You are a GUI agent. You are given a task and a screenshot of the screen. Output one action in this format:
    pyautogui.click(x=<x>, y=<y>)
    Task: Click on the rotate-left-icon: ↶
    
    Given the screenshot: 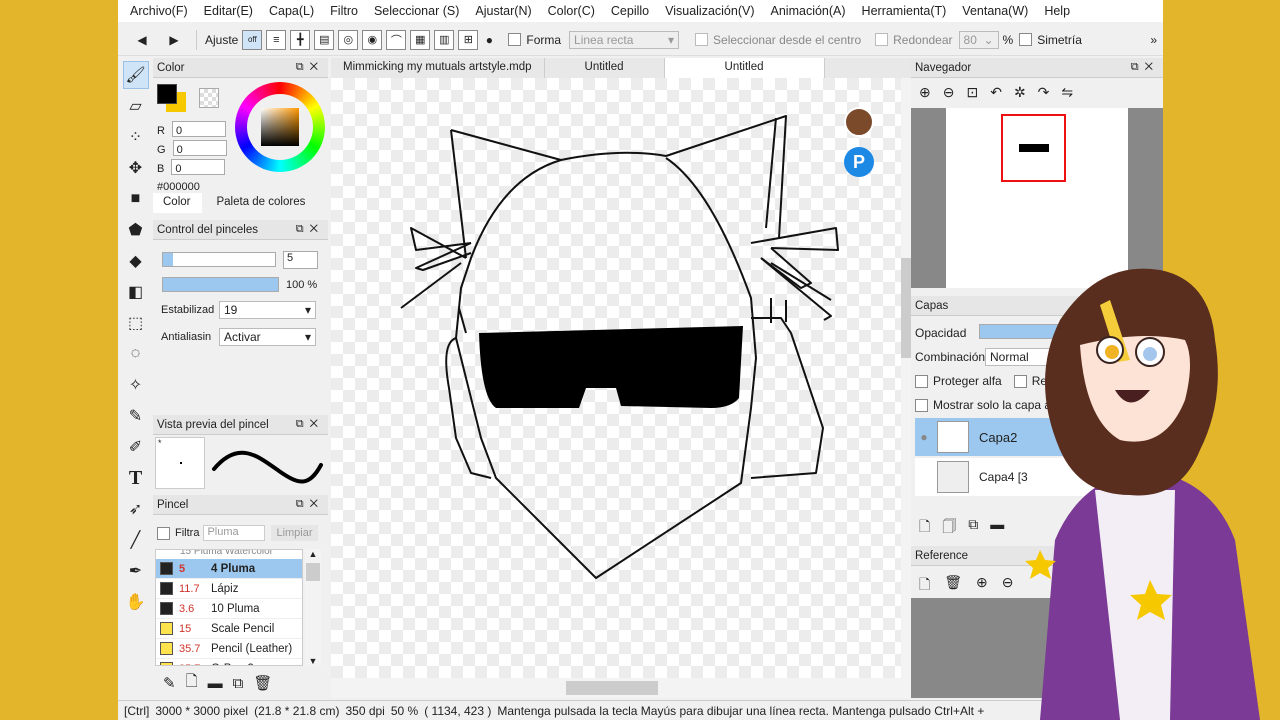 What is the action you would take?
    pyautogui.click(x=996, y=92)
    